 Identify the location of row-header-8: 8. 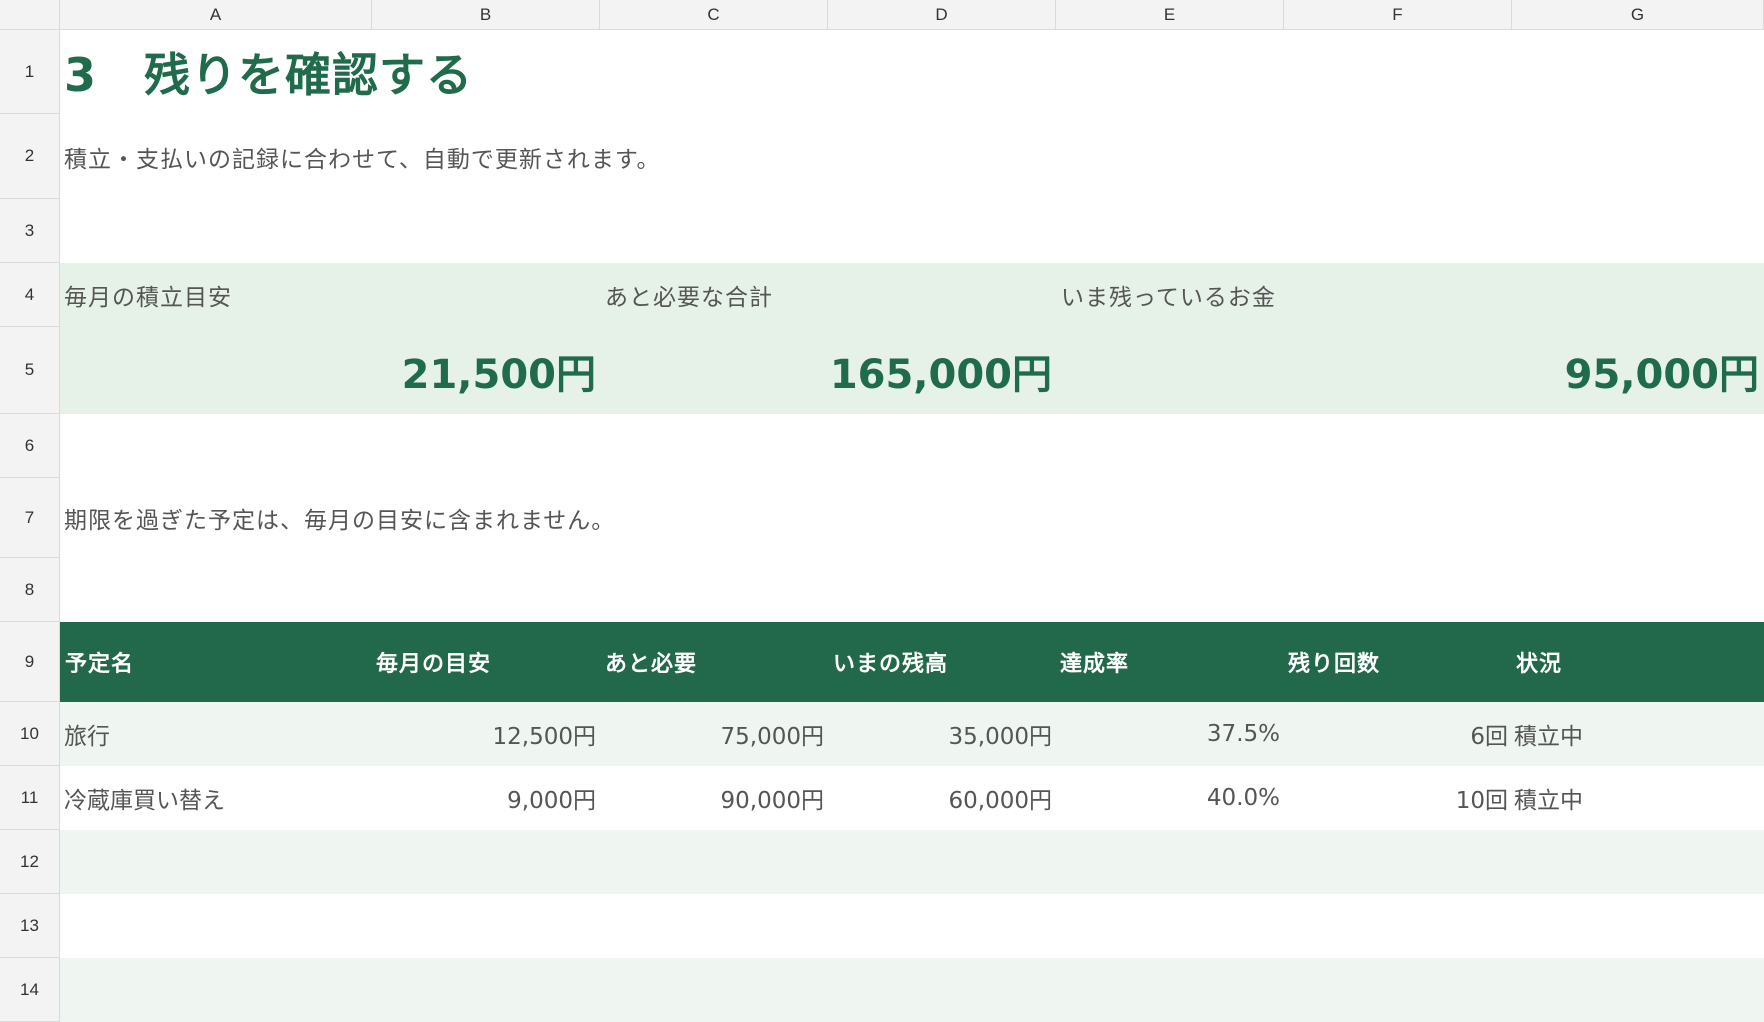
(30, 590).